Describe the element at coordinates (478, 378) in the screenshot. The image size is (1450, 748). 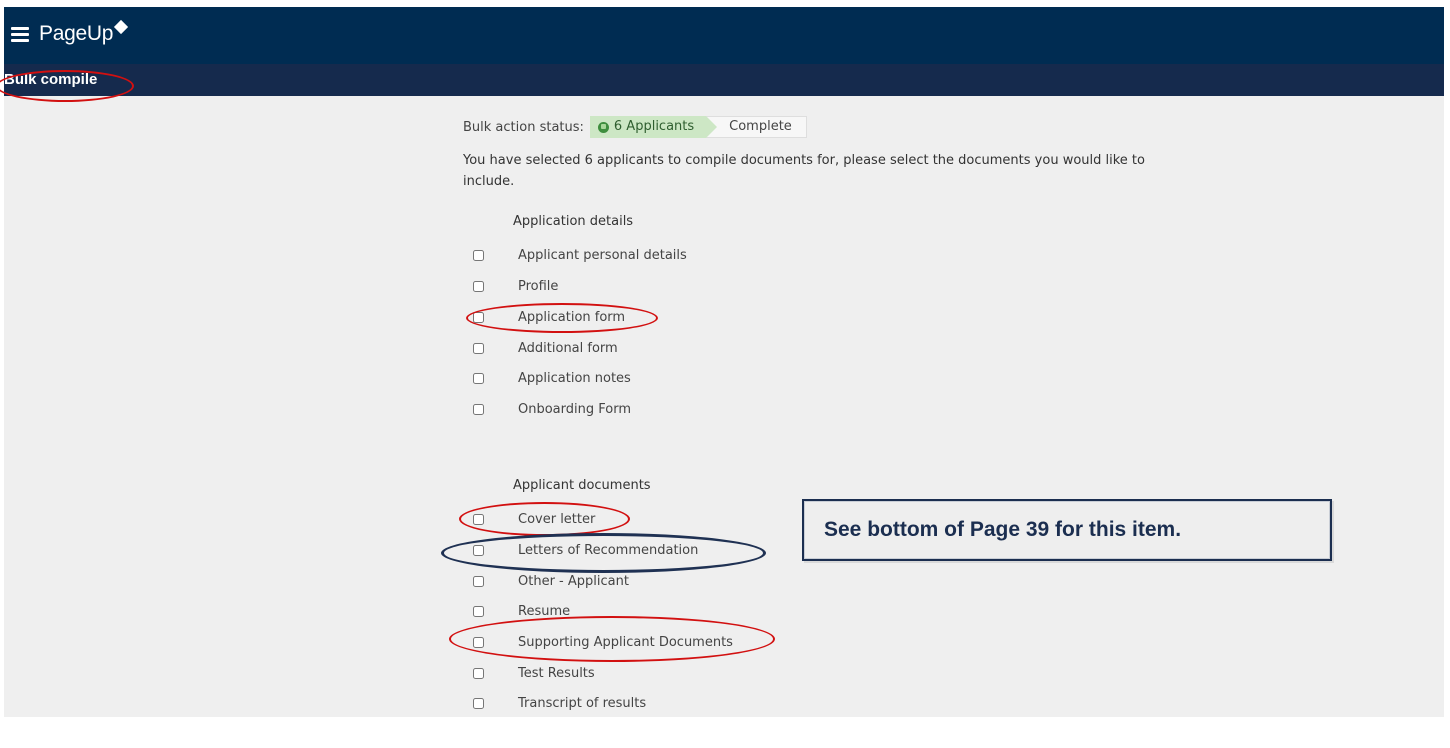
I see `checkbox-application-notes` at that location.